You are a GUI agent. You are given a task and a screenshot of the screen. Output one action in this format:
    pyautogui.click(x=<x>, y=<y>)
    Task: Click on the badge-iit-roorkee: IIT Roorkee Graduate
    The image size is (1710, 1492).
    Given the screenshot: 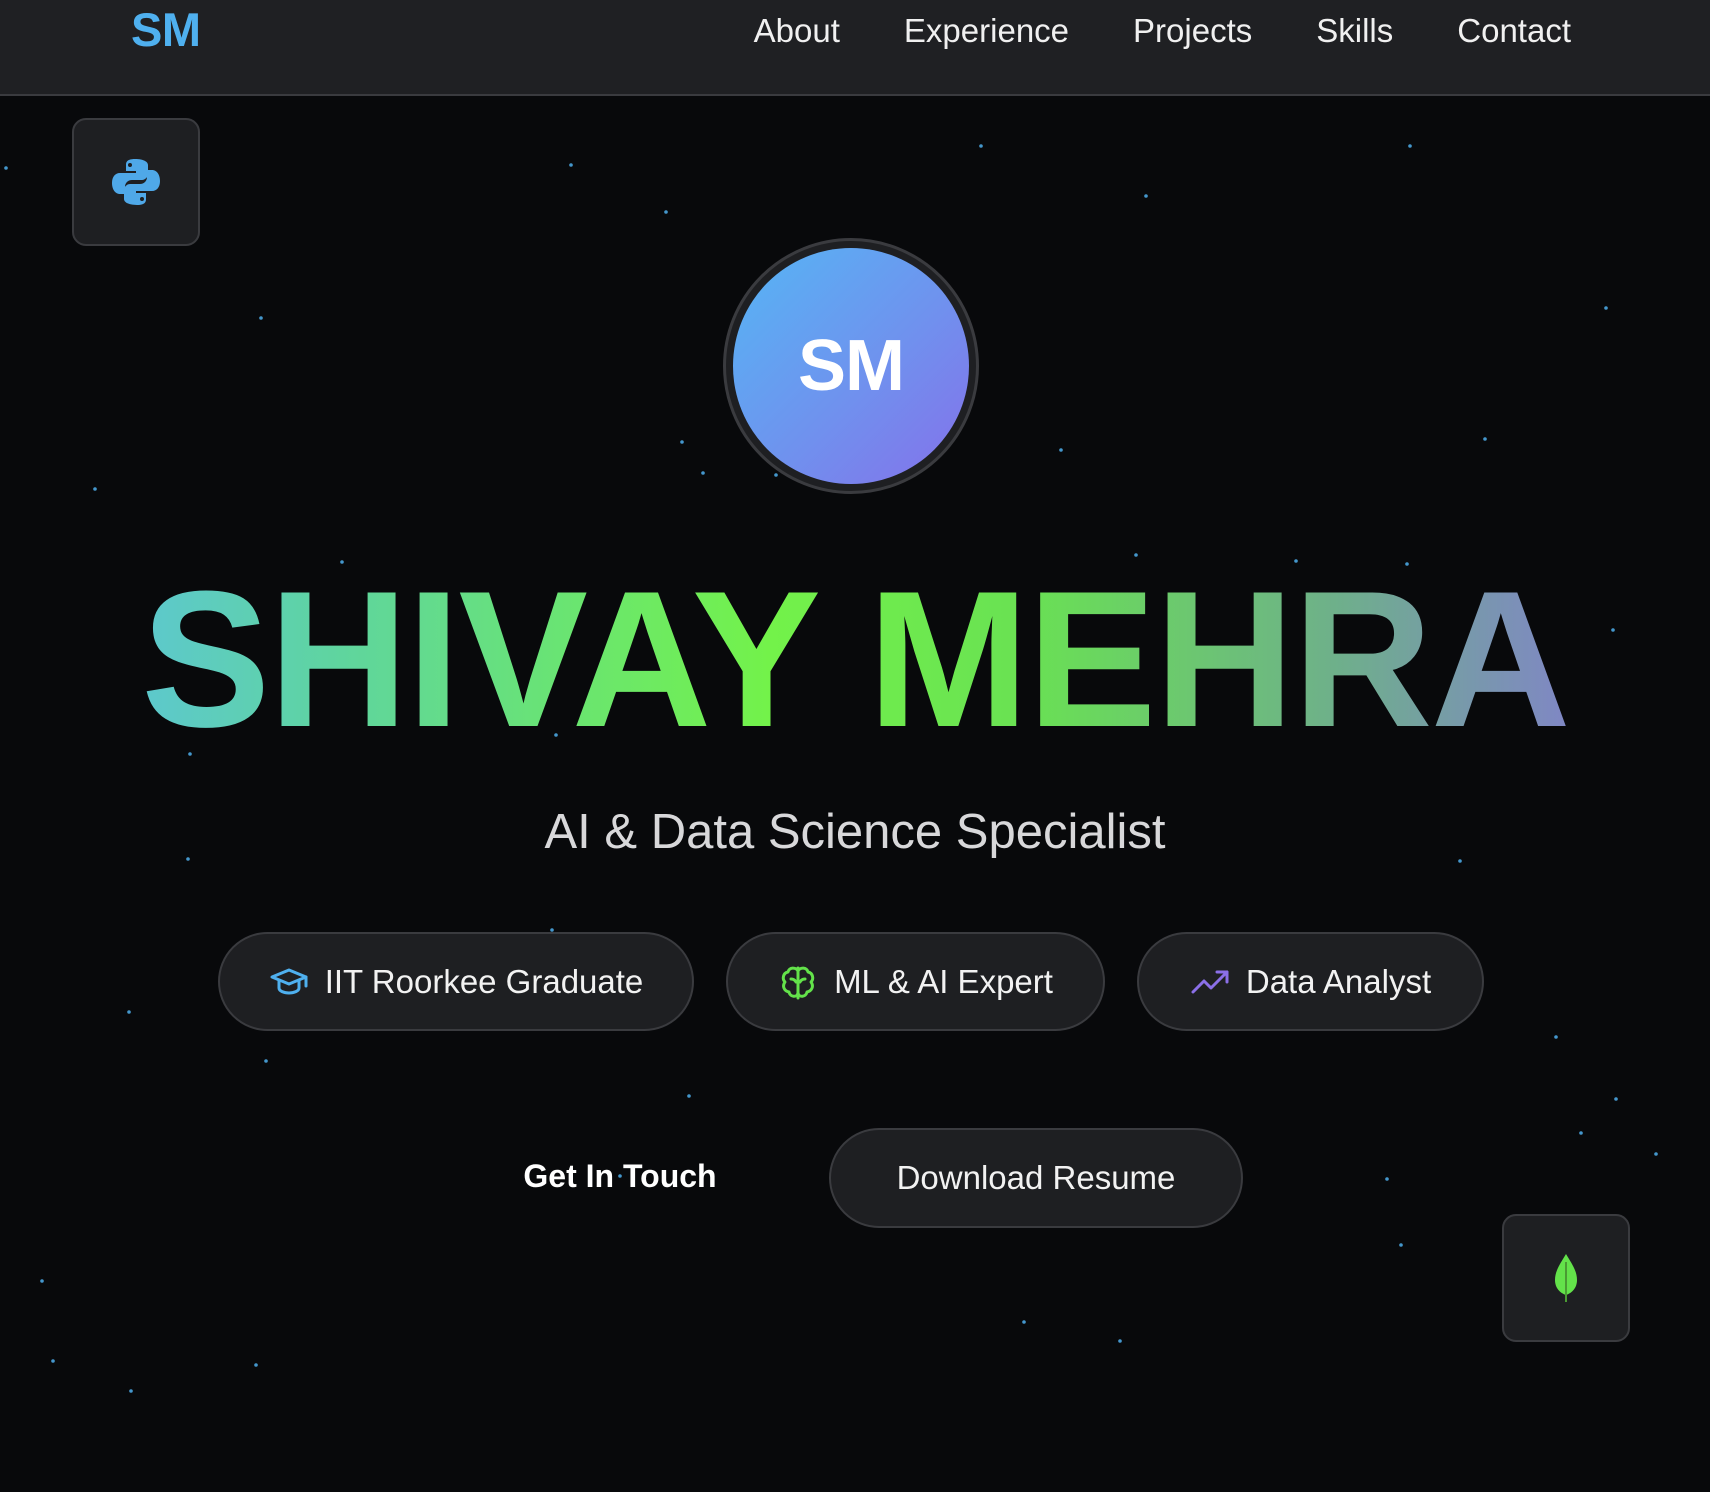 What is the action you would take?
    pyautogui.click(x=456, y=981)
    